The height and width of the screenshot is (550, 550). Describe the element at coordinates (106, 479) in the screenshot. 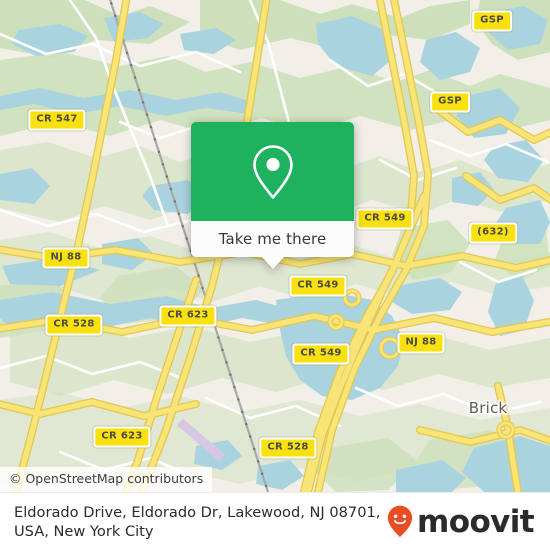

I see `map-attribution: © OpenStreetMap contributors` at that location.